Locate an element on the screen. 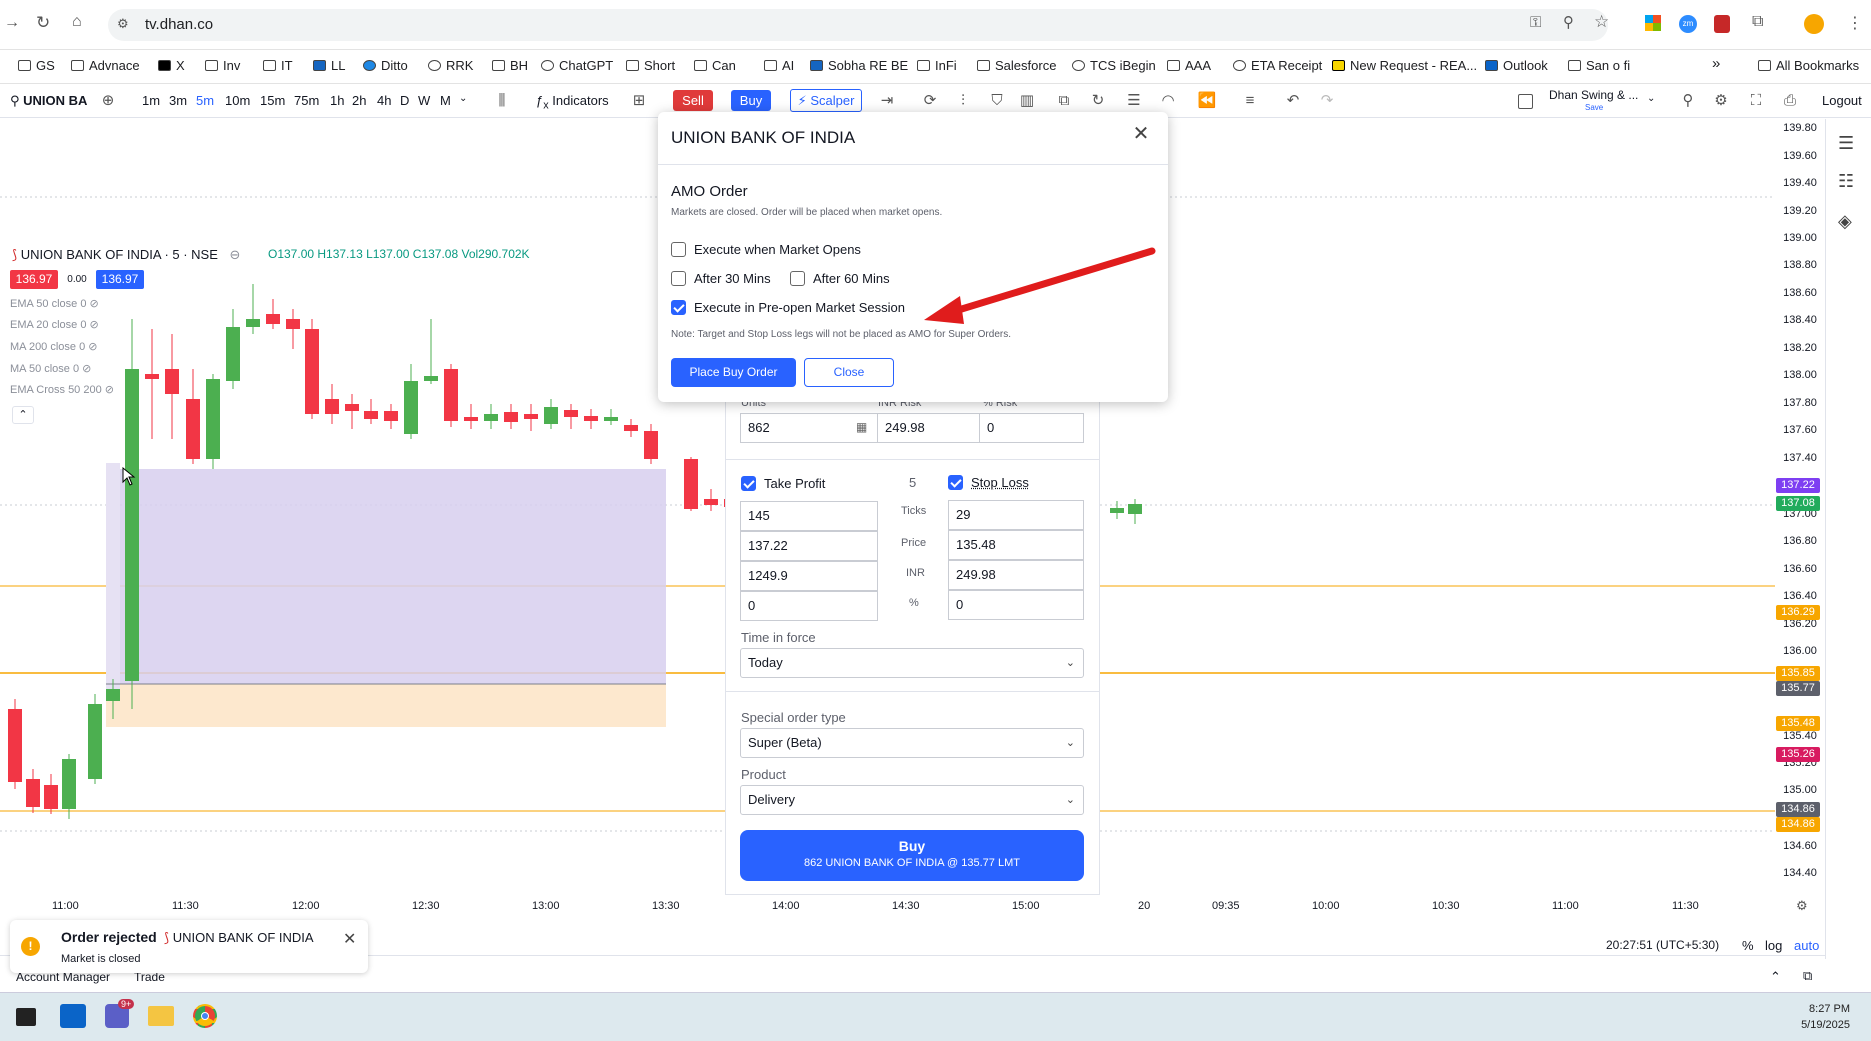  sl-pct-input: 0 is located at coordinates (1016, 605).